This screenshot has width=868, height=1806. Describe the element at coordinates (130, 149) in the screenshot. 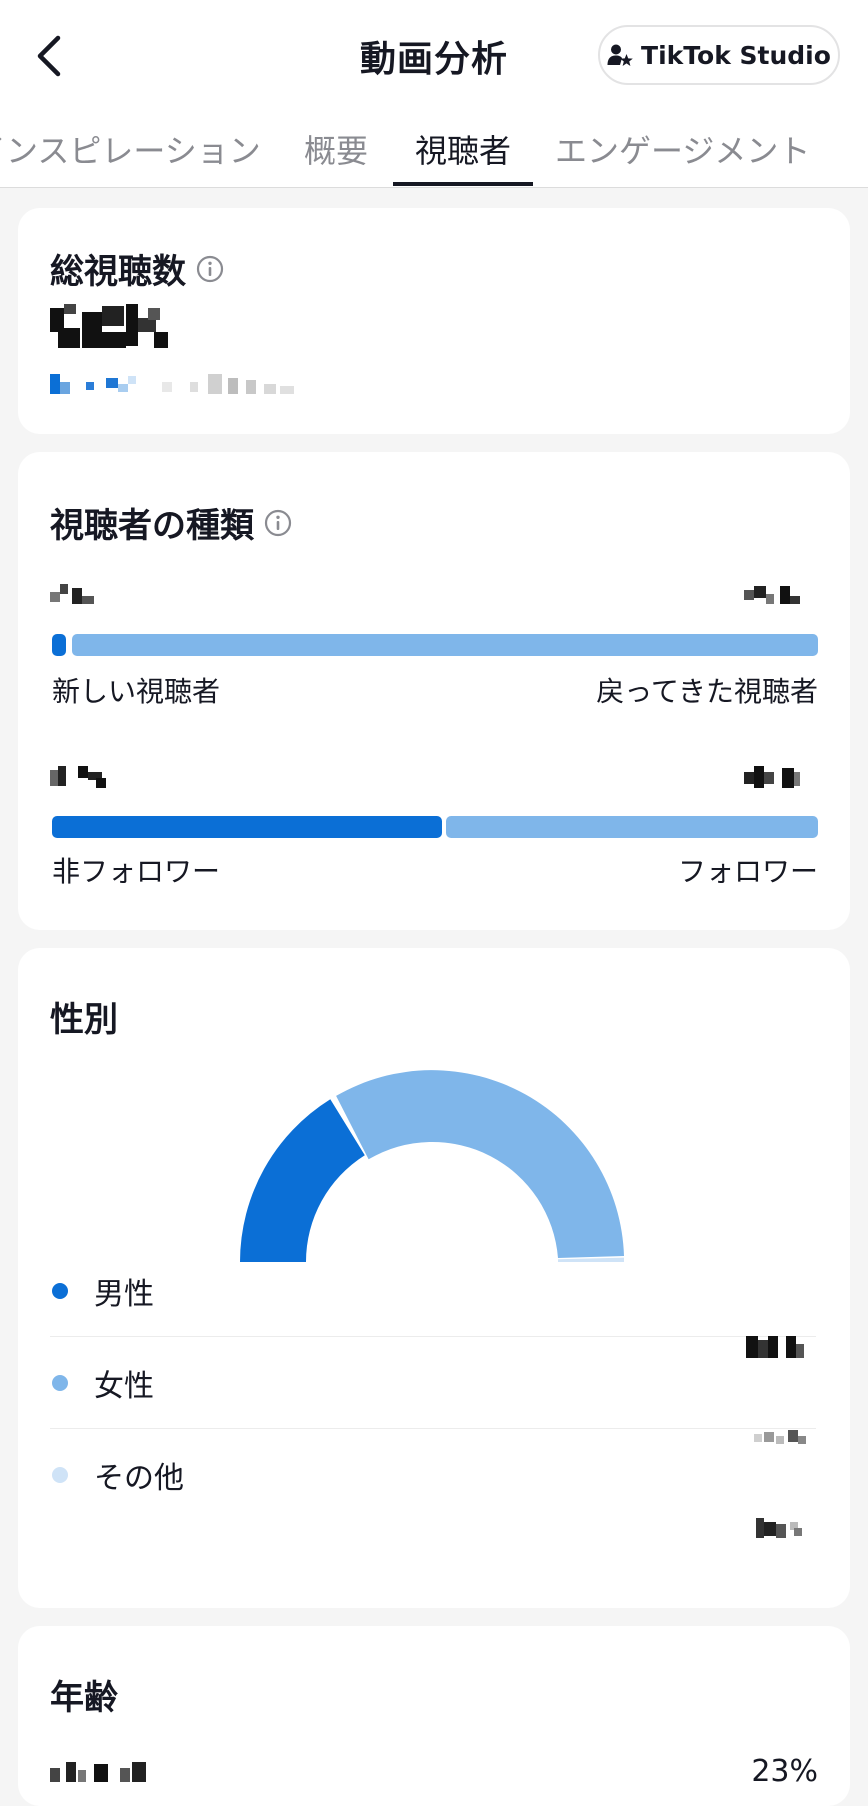

I see `tab-inspiration: インスピレーション` at that location.